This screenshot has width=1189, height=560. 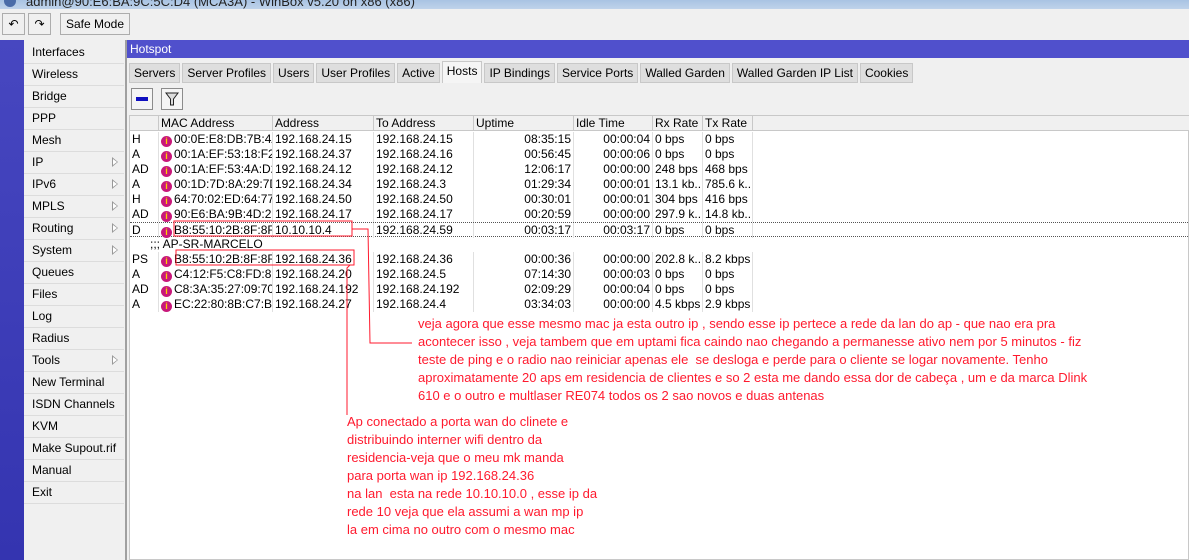 I want to click on highlight-box-ps-row, so click(x=265, y=257).